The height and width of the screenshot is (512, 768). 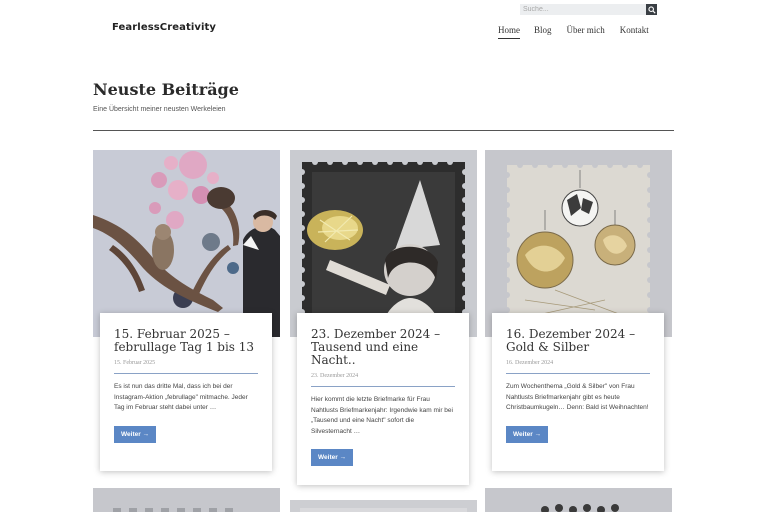 I want to click on post-image-februllage, so click(x=186, y=243).